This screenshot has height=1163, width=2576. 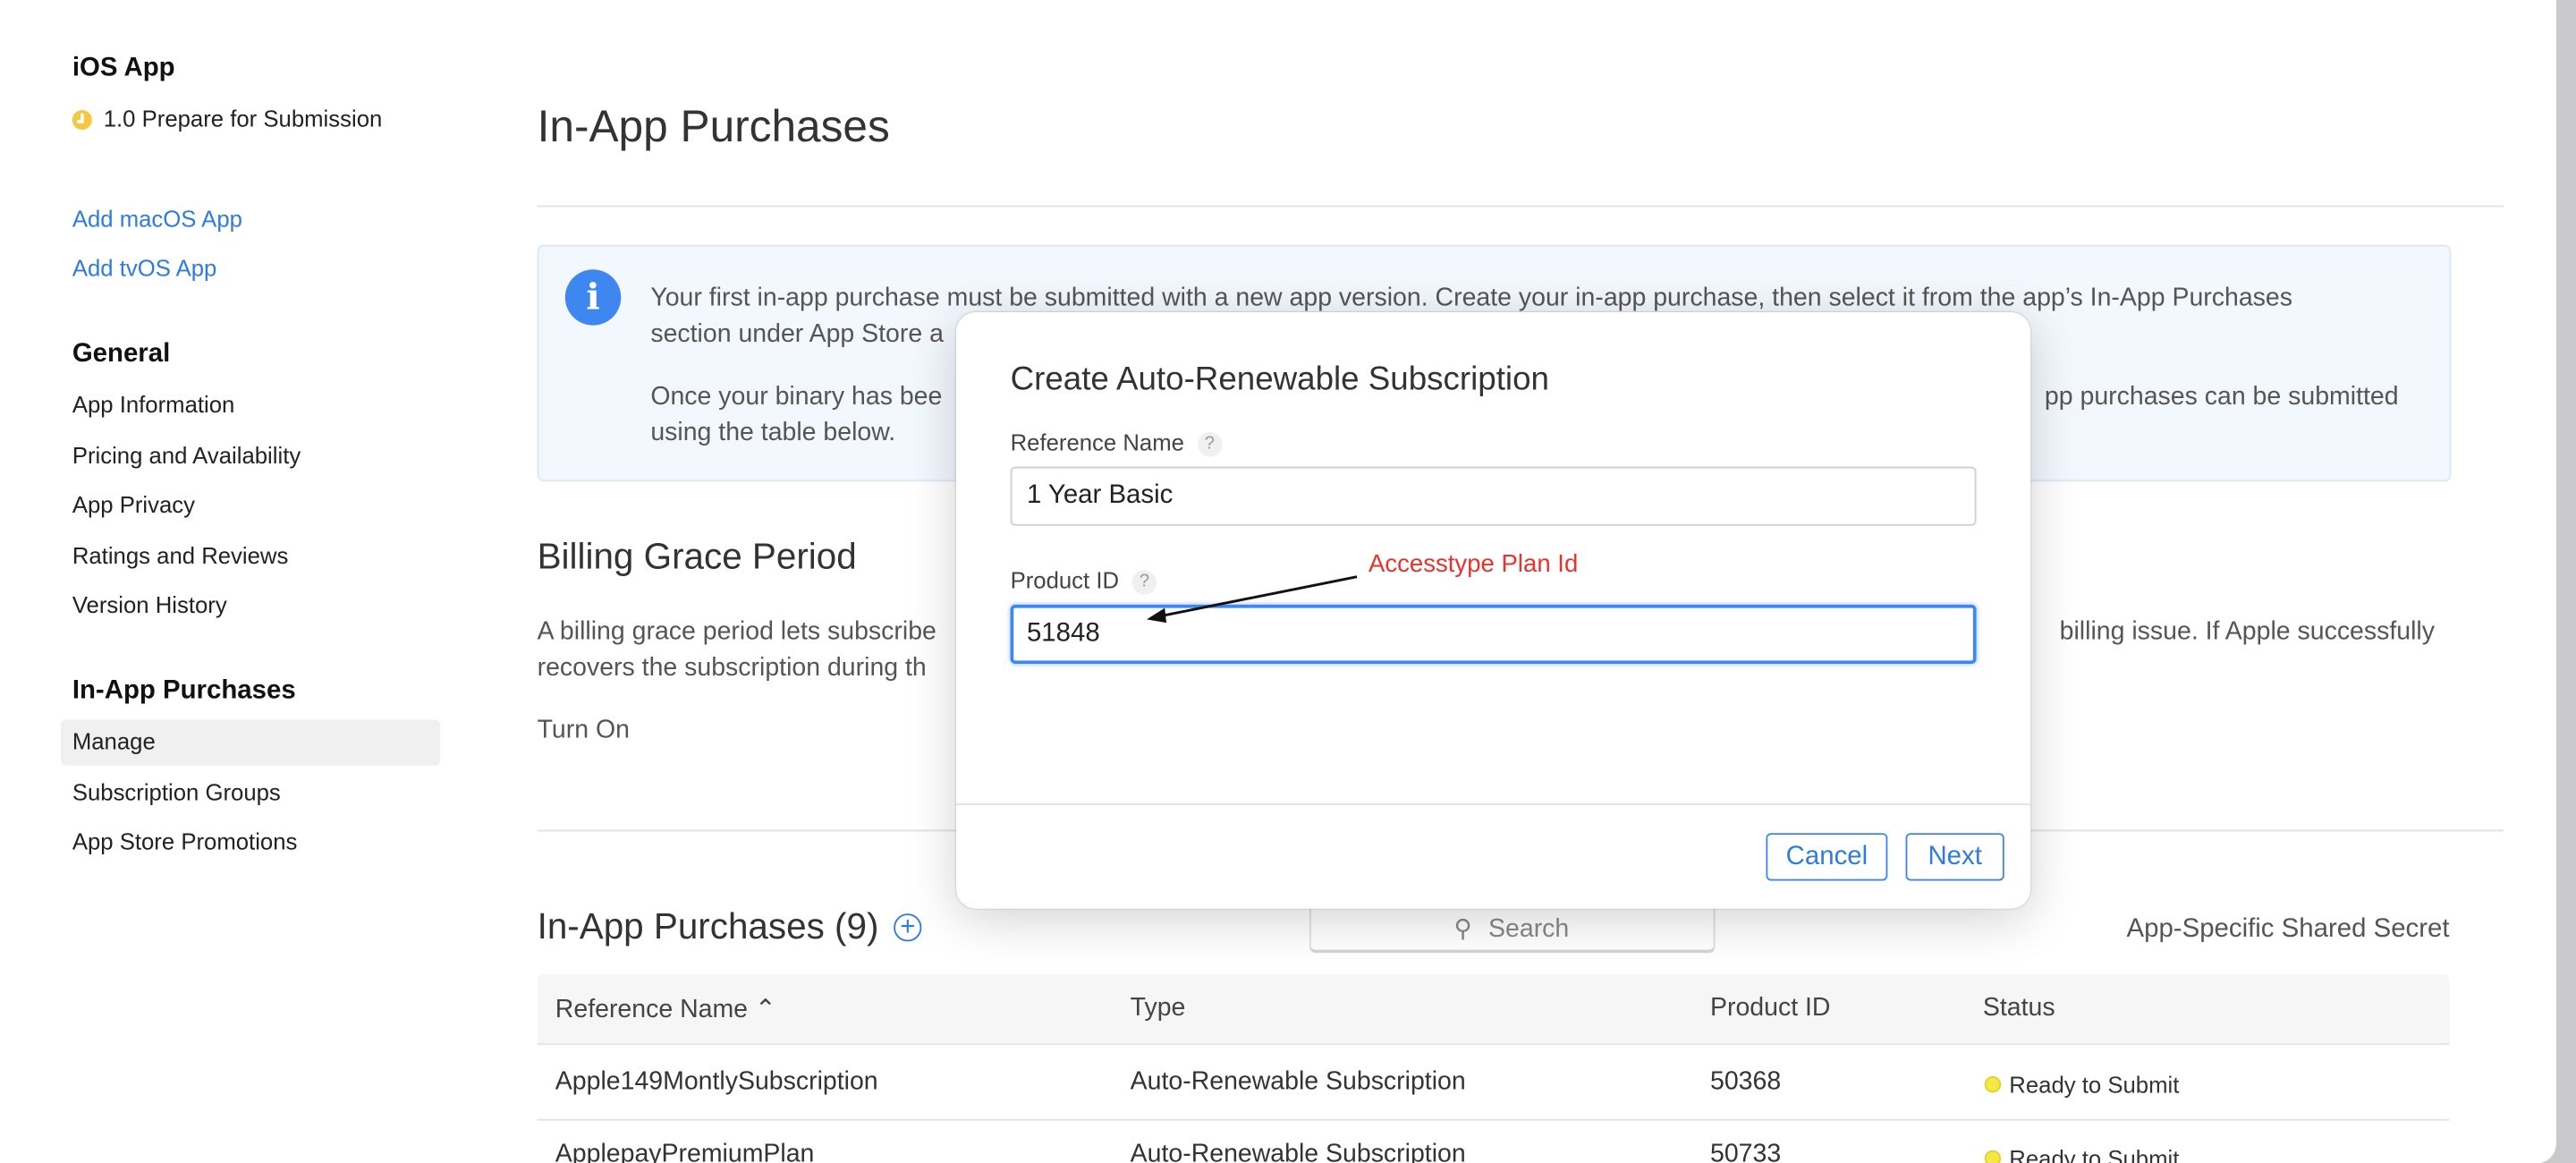 I want to click on iap-list-heading: In-App Purchases (9), so click(x=708, y=926).